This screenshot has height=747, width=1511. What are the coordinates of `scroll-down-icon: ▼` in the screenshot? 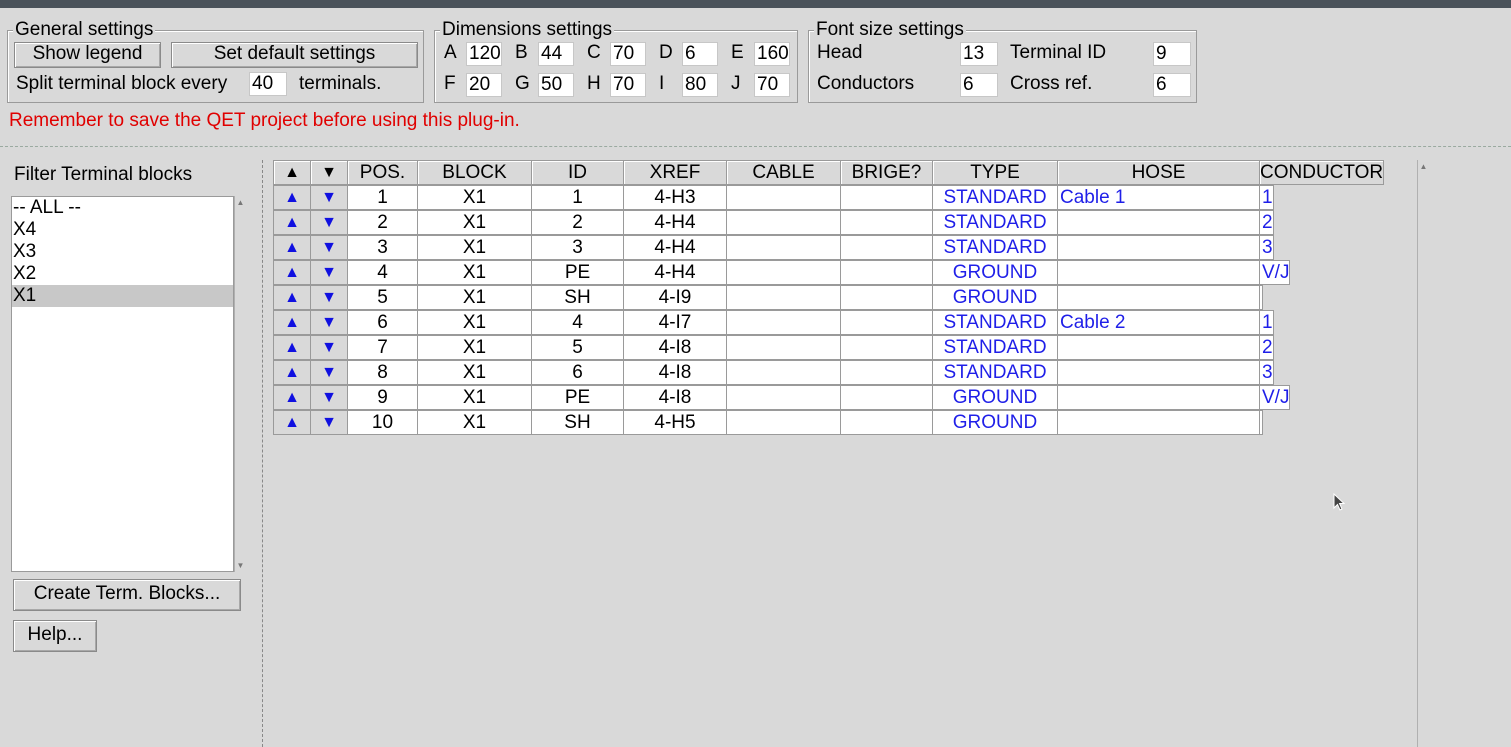 It's located at (240, 565).